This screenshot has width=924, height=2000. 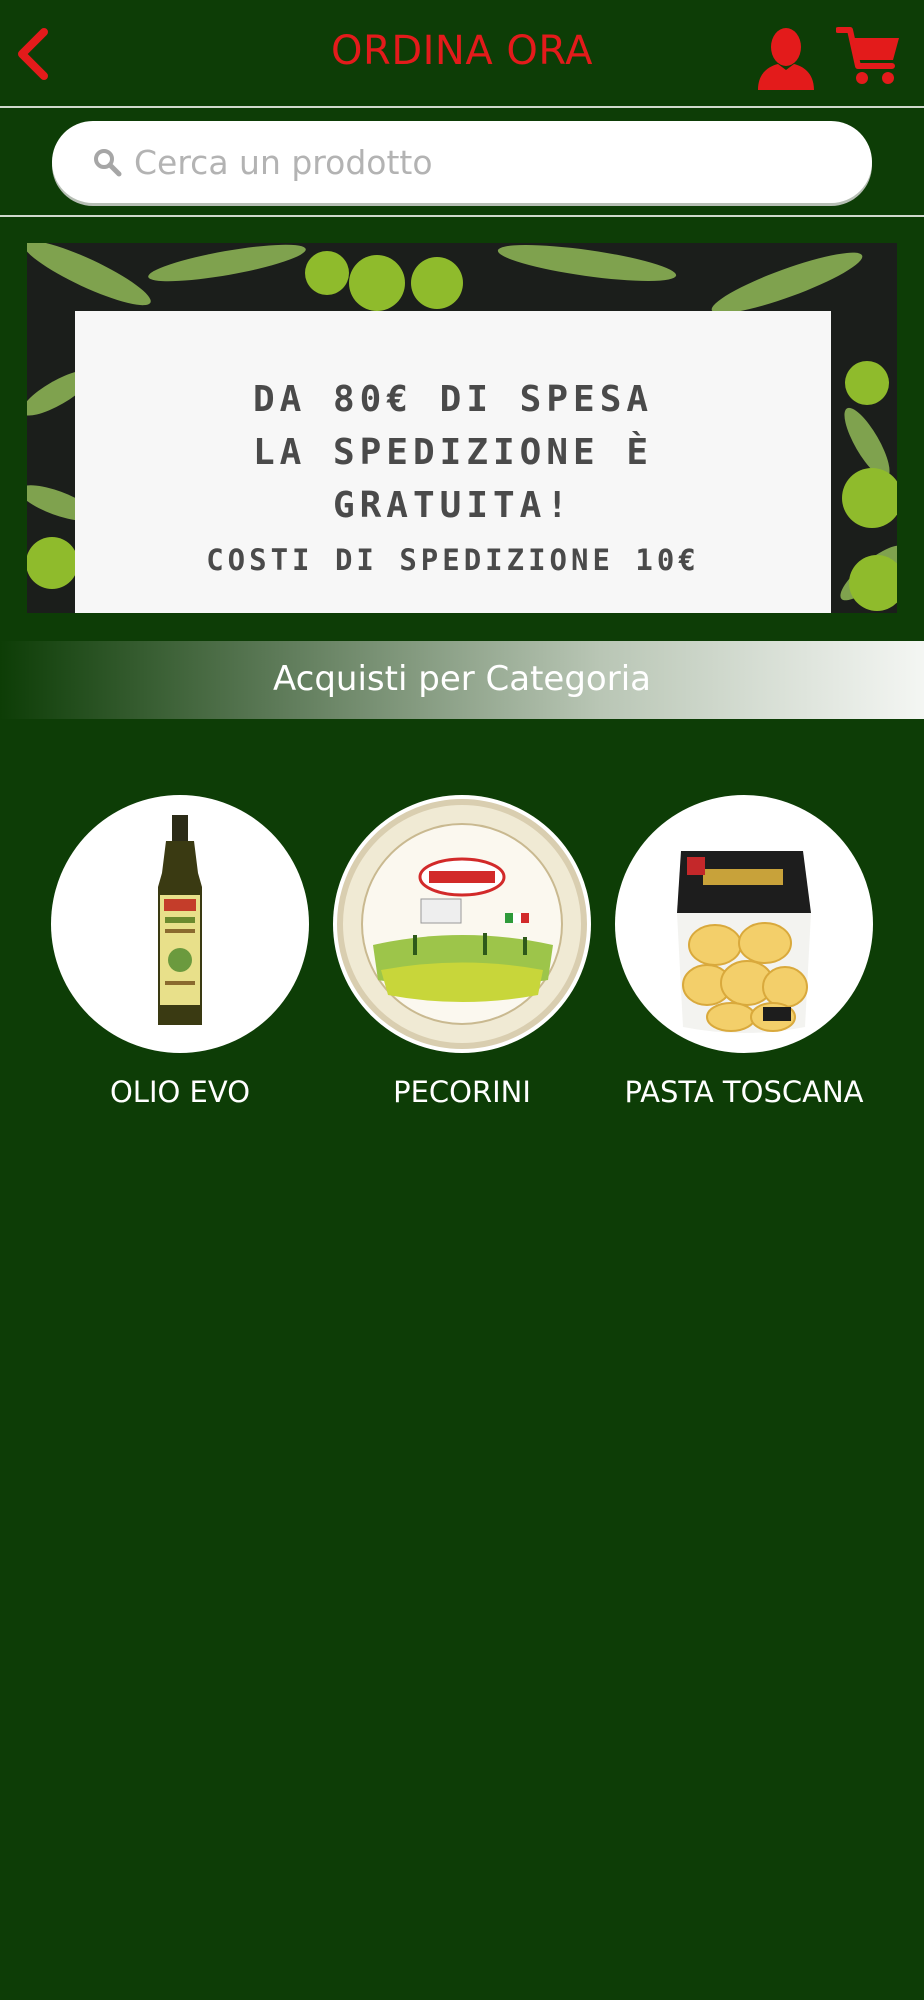 What do you see at coordinates (108, 163) in the screenshot?
I see `search-icon` at bounding box center [108, 163].